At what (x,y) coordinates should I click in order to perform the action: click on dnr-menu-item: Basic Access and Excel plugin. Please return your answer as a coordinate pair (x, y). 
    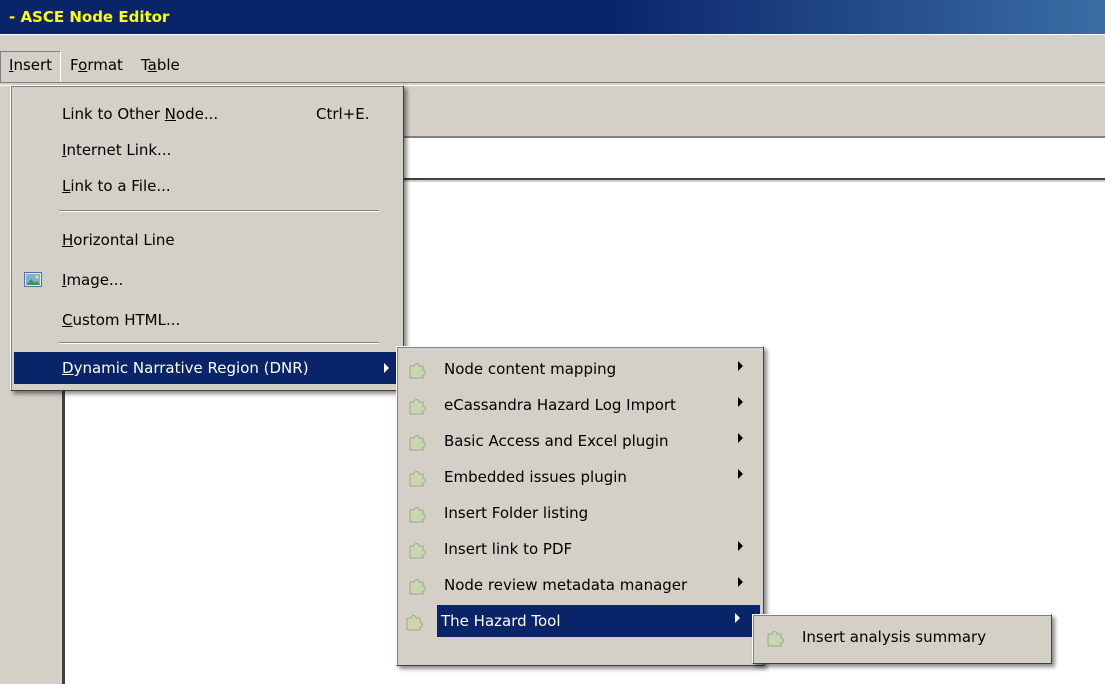
    Looking at the image, I should click on (580, 441).